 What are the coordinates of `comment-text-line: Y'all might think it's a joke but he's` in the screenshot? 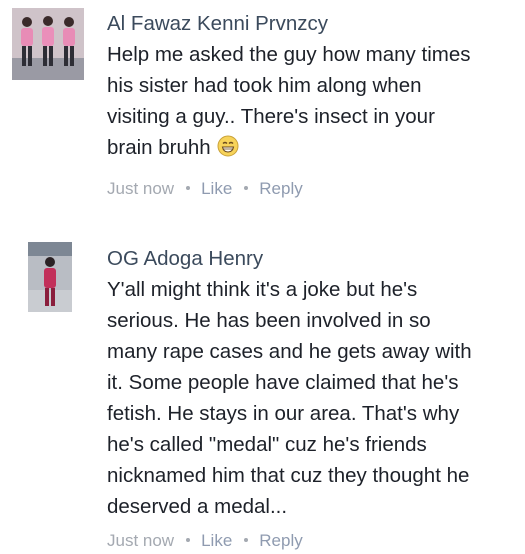 It's located at (262, 289).